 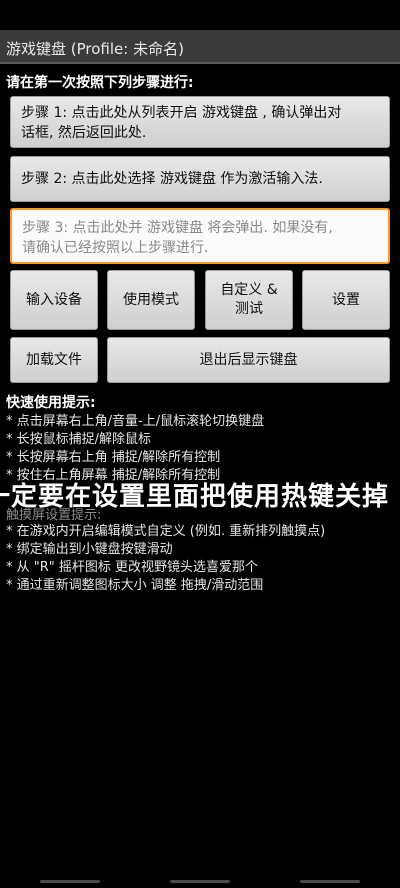 I want to click on step-2-button: 步骤 2: 点击此处选择 游戏键盘 作为激活输入法., so click(x=200, y=179).